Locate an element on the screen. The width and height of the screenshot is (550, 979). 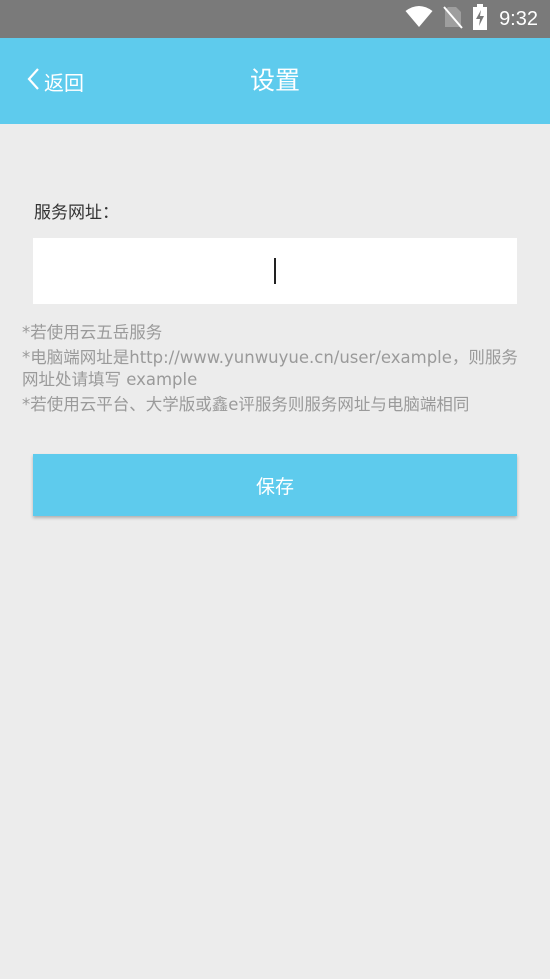
back-label: 返回 is located at coordinates (64, 82).